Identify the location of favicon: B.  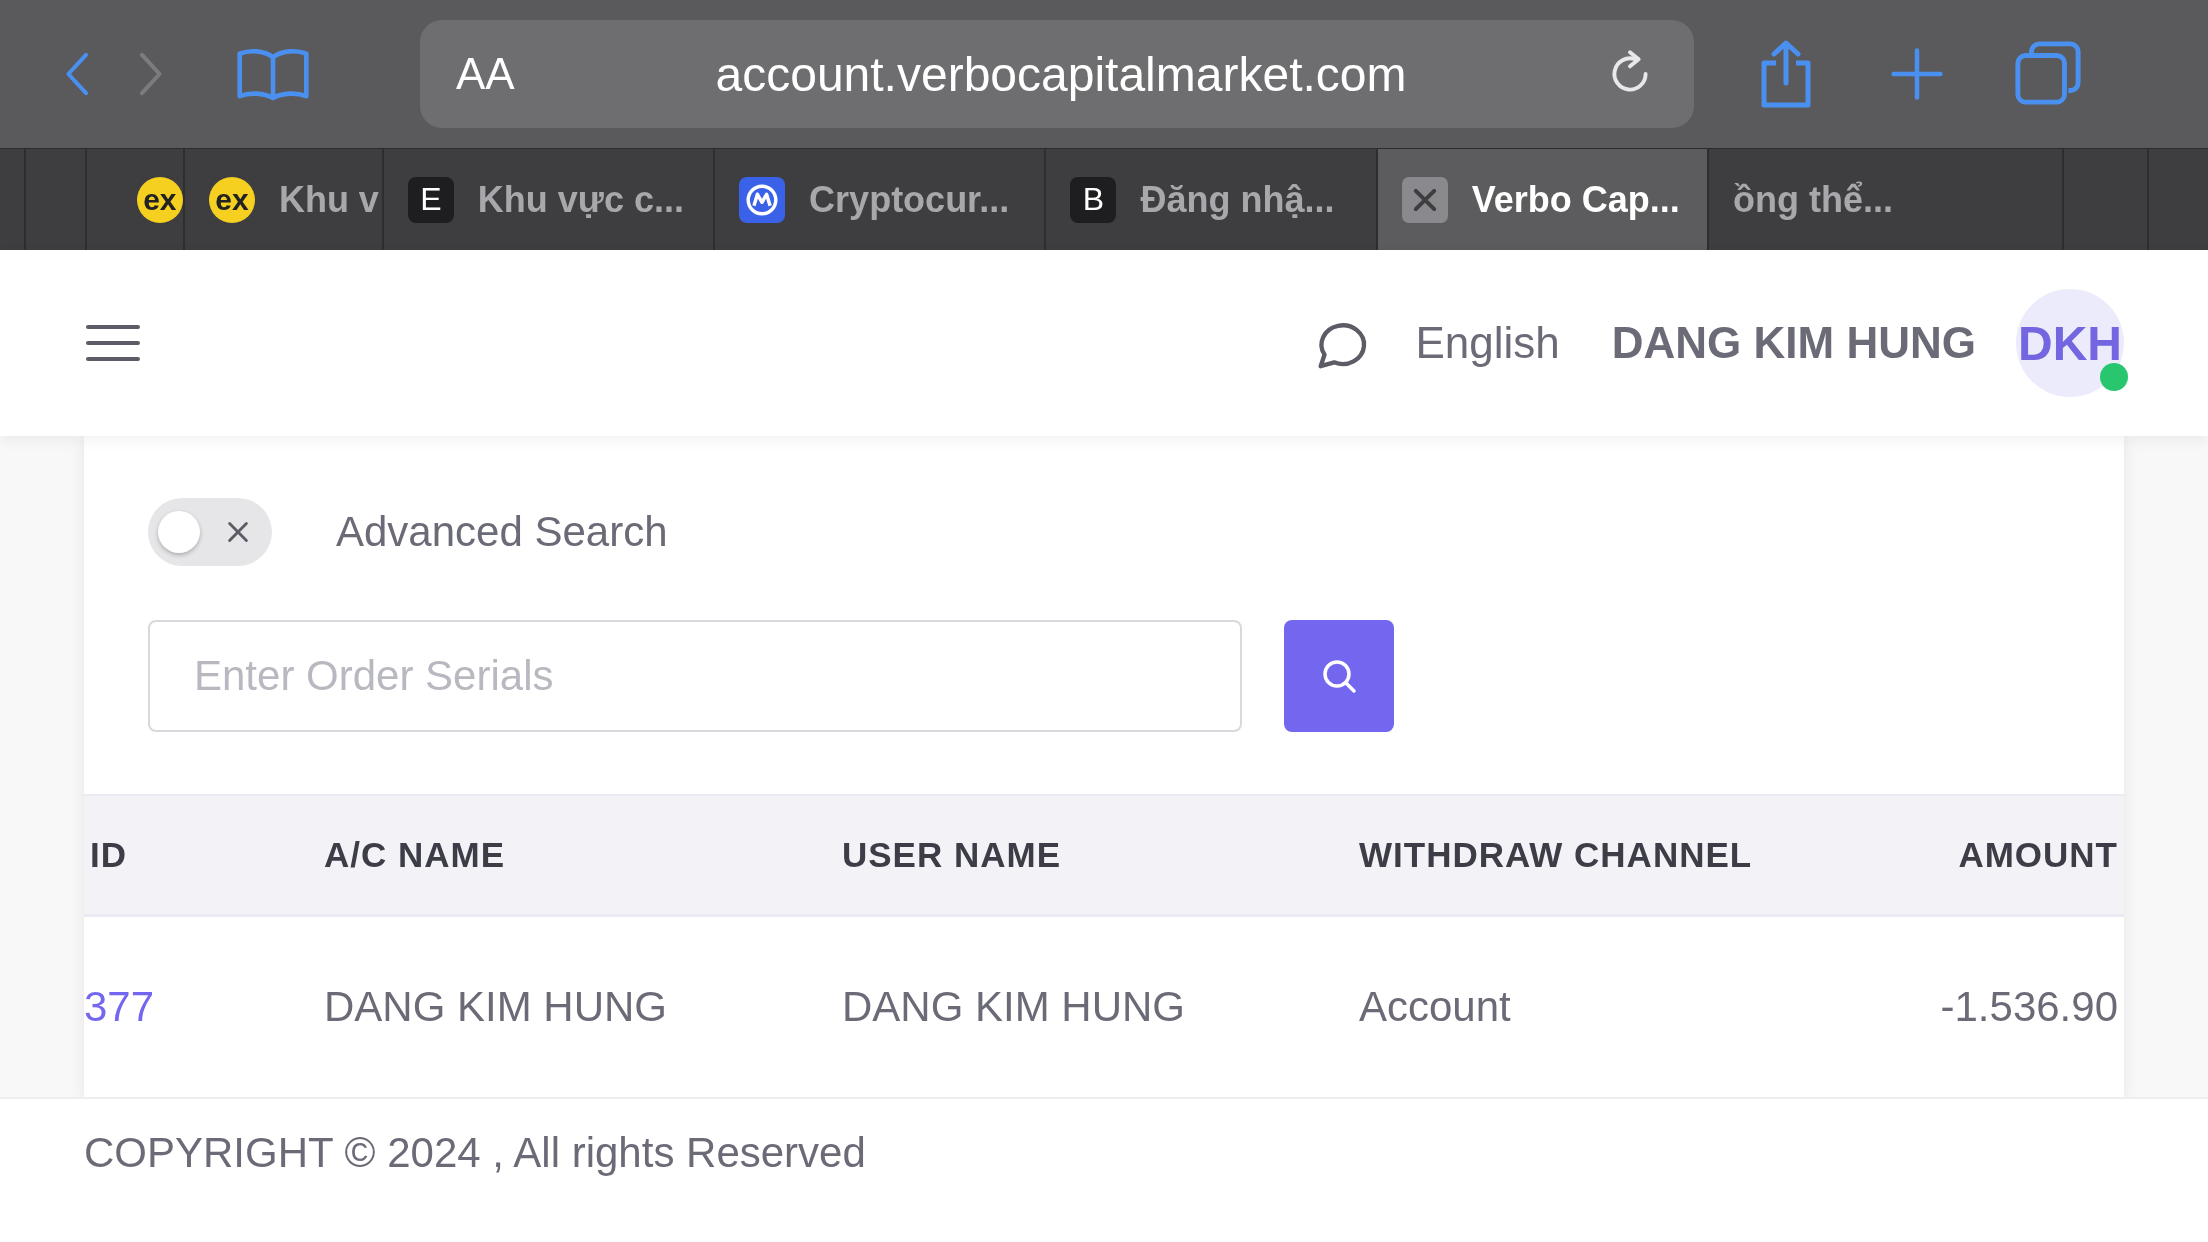
(1093, 199).